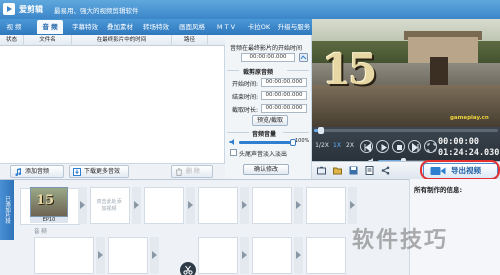 This screenshot has height=275, width=500. What do you see at coordinates (460, 170) in the screenshot?
I see `export-highlight-annotation` at bounding box center [460, 170].